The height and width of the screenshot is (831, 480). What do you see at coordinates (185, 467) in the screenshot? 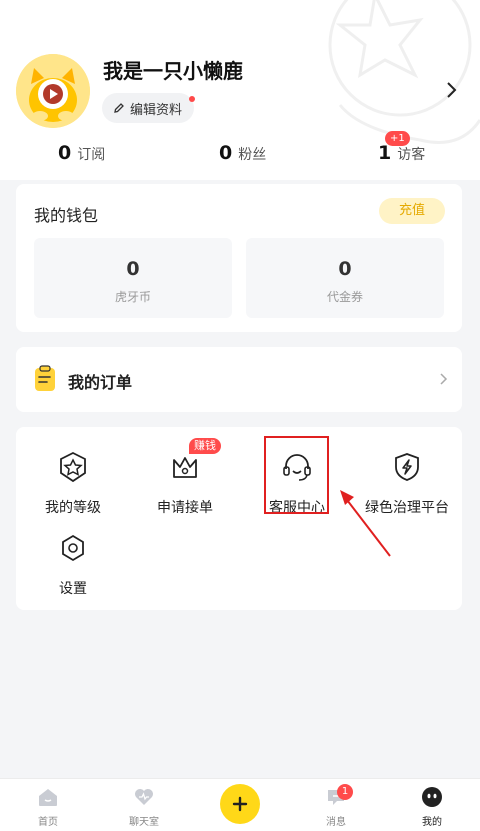
I see `crown-icon` at bounding box center [185, 467].